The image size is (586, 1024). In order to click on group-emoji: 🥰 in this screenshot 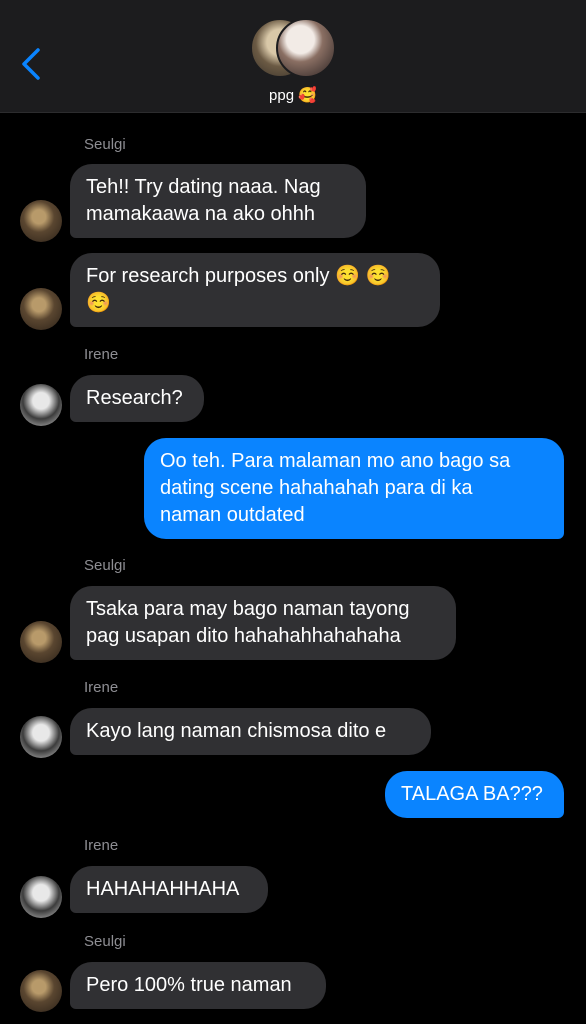, I will do `click(307, 95)`.